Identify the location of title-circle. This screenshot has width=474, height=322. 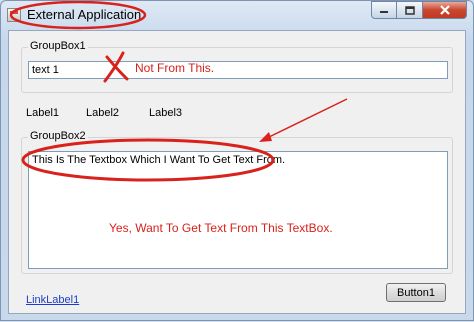
(78, 15).